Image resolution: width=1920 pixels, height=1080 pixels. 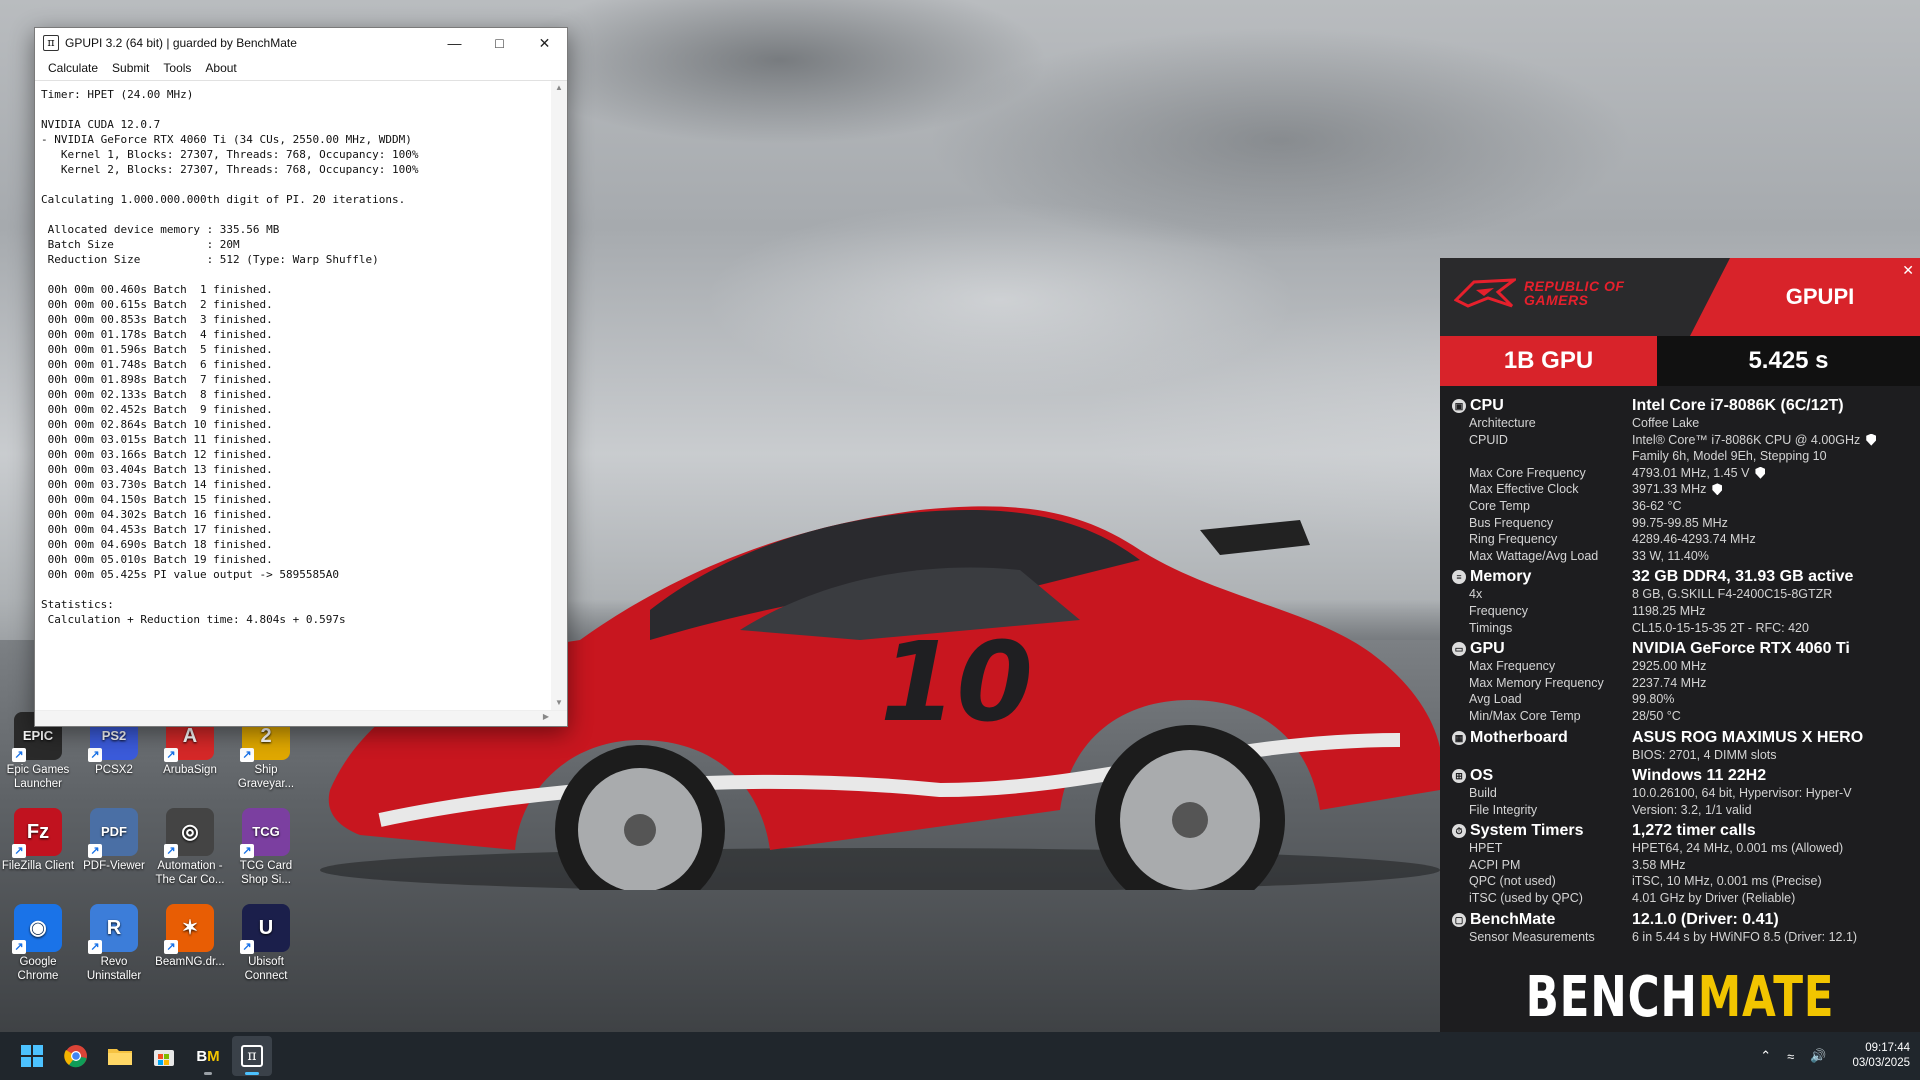 I want to click on gpu-icon: ▭, so click(x=1459, y=649).